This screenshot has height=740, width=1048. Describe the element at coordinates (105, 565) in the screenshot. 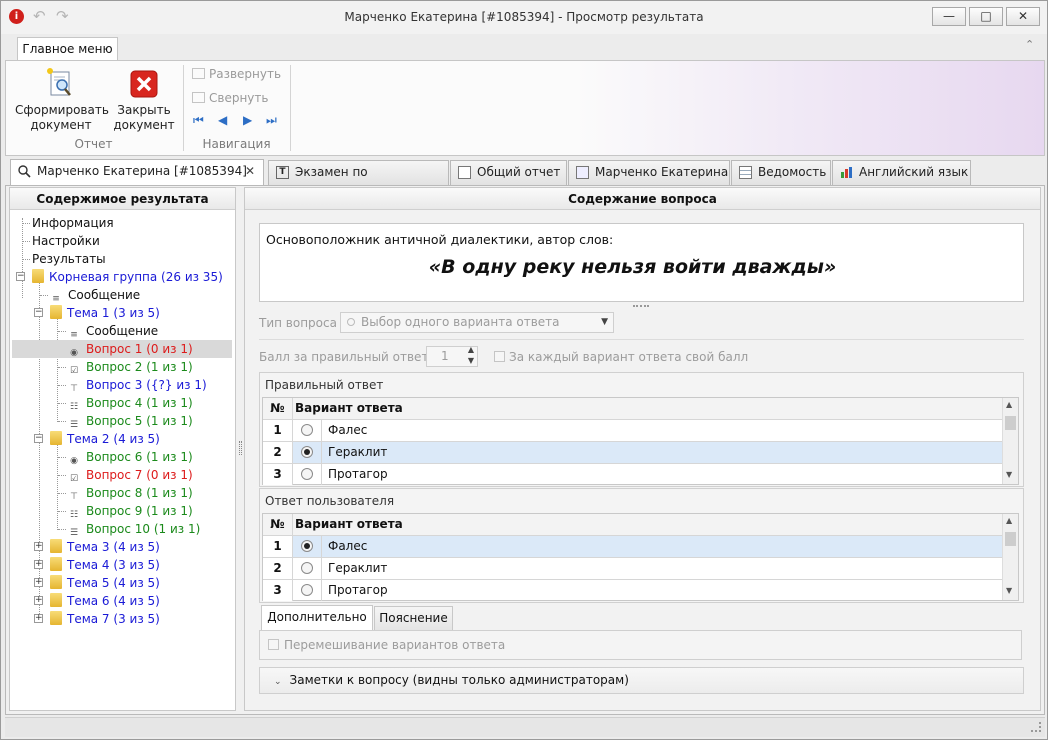

I see `tree-item: Тема 4 (3 из 5)` at that location.